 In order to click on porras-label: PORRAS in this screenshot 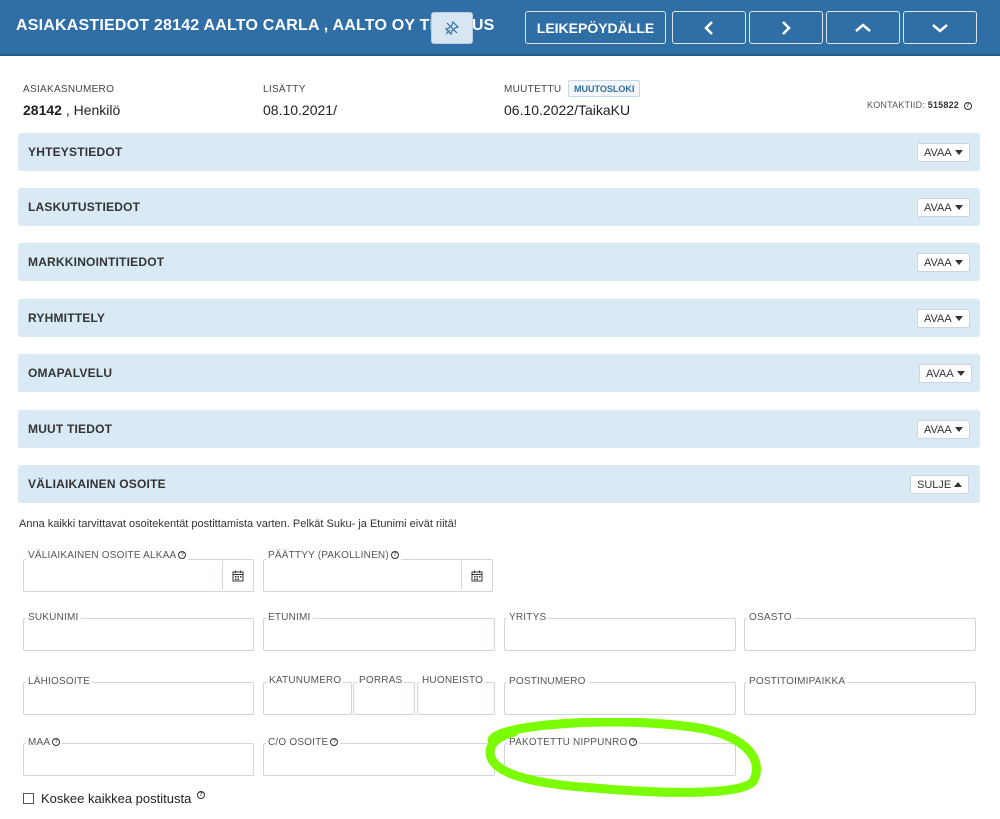, I will do `click(381, 680)`.